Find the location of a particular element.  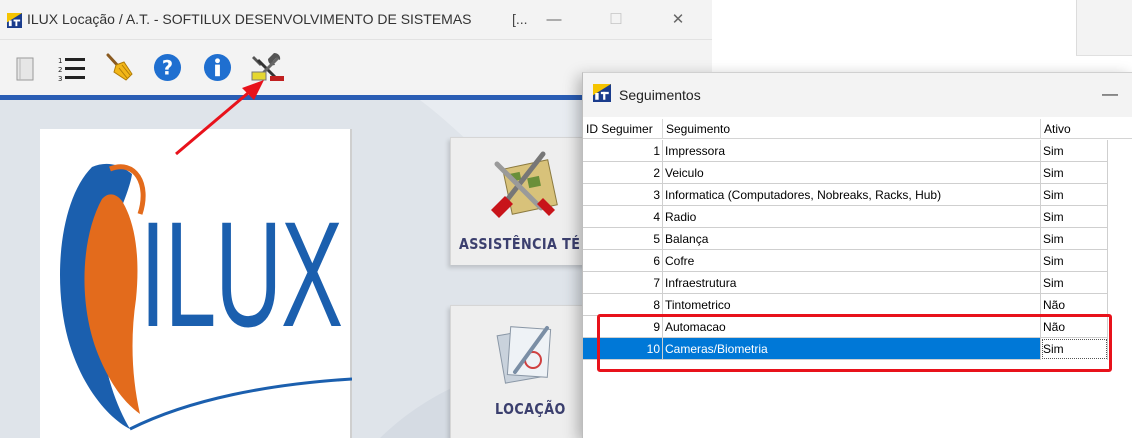

background-window-fragment is located at coordinates (1104, 28).